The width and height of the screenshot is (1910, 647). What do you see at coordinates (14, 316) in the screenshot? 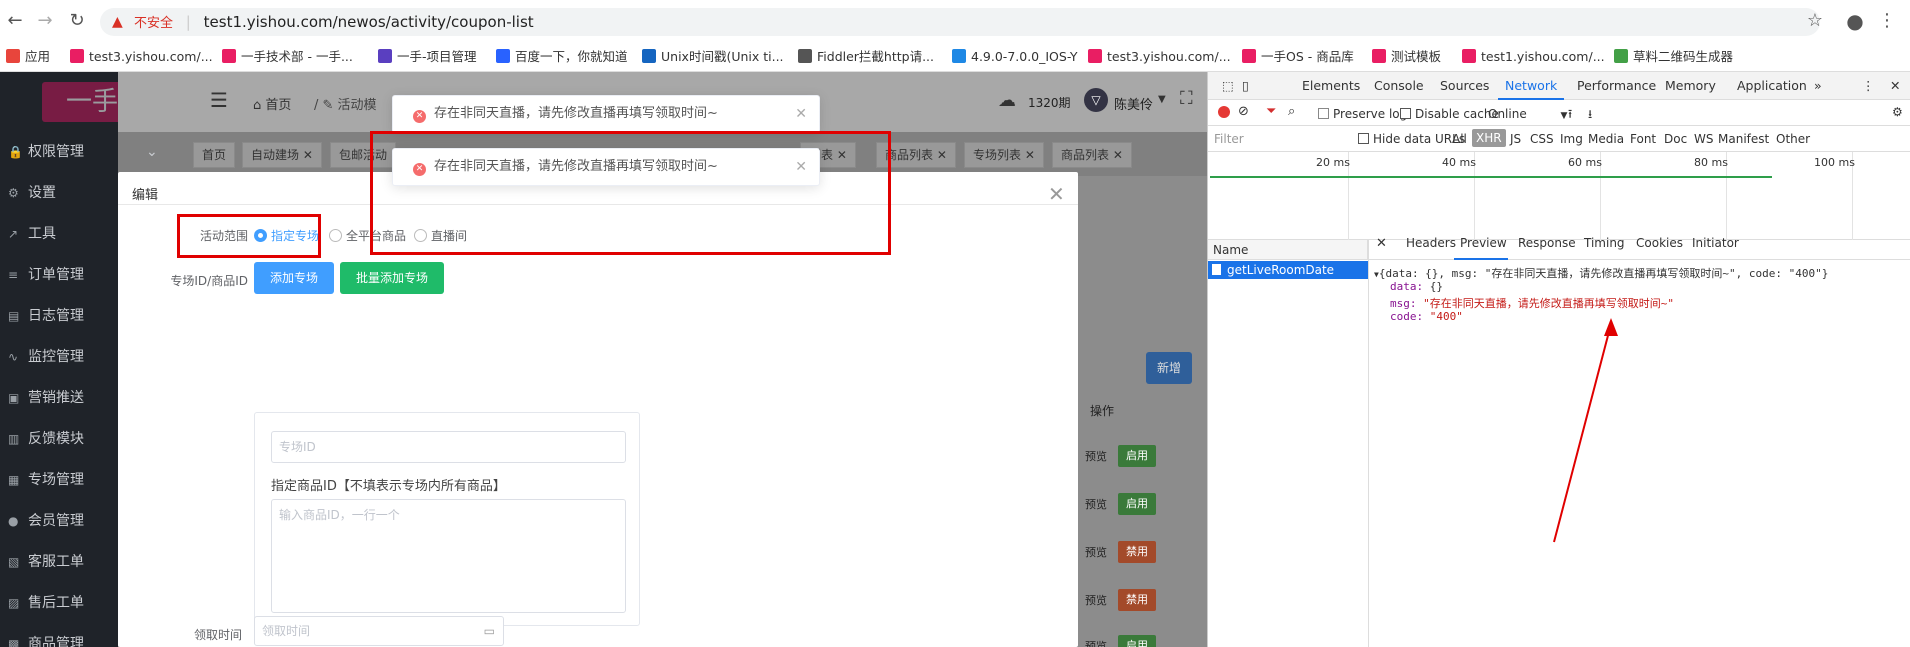
I see `doc-icon: ▤` at bounding box center [14, 316].